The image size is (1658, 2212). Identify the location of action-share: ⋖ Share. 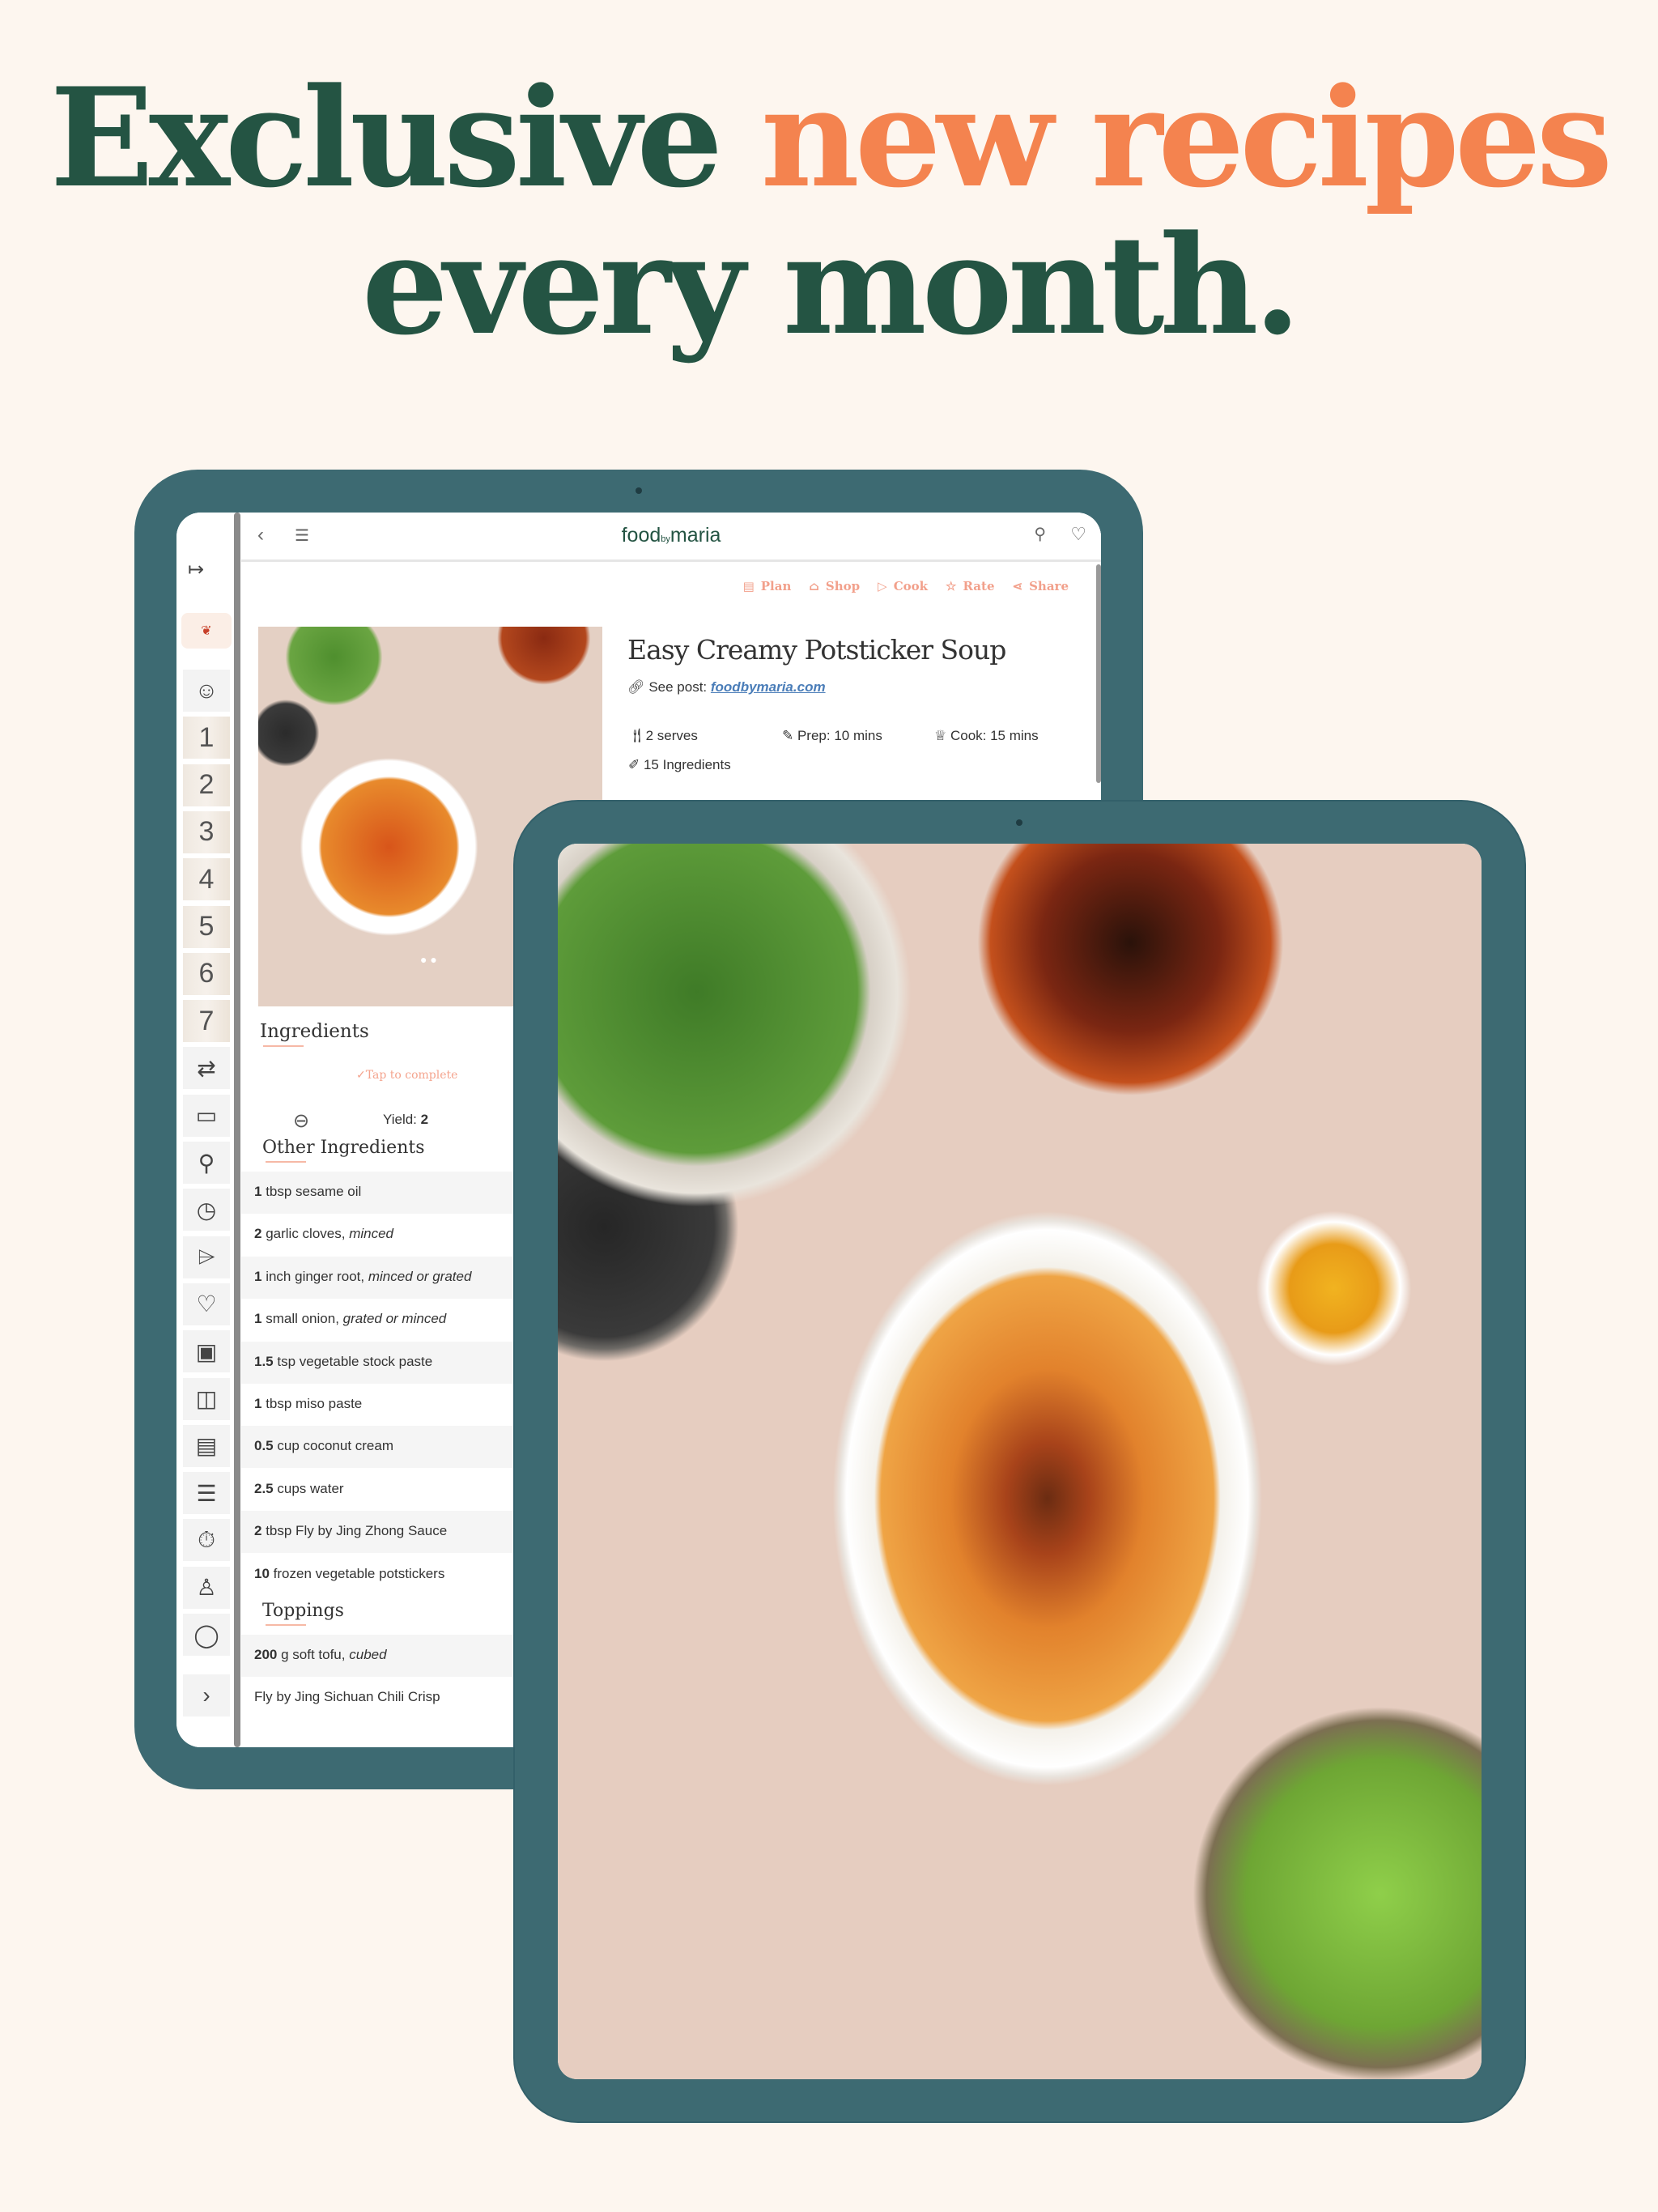
(1041, 586).